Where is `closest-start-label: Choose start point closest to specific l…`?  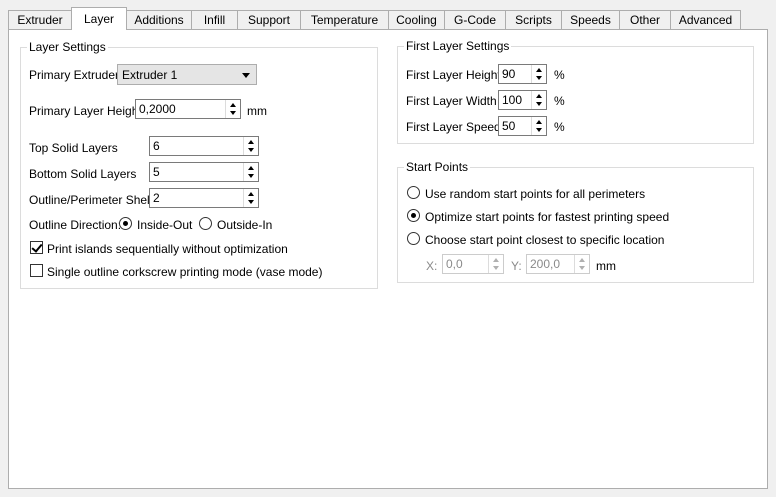
closest-start-label: Choose start point closest to specific l… is located at coordinates (544, 240).